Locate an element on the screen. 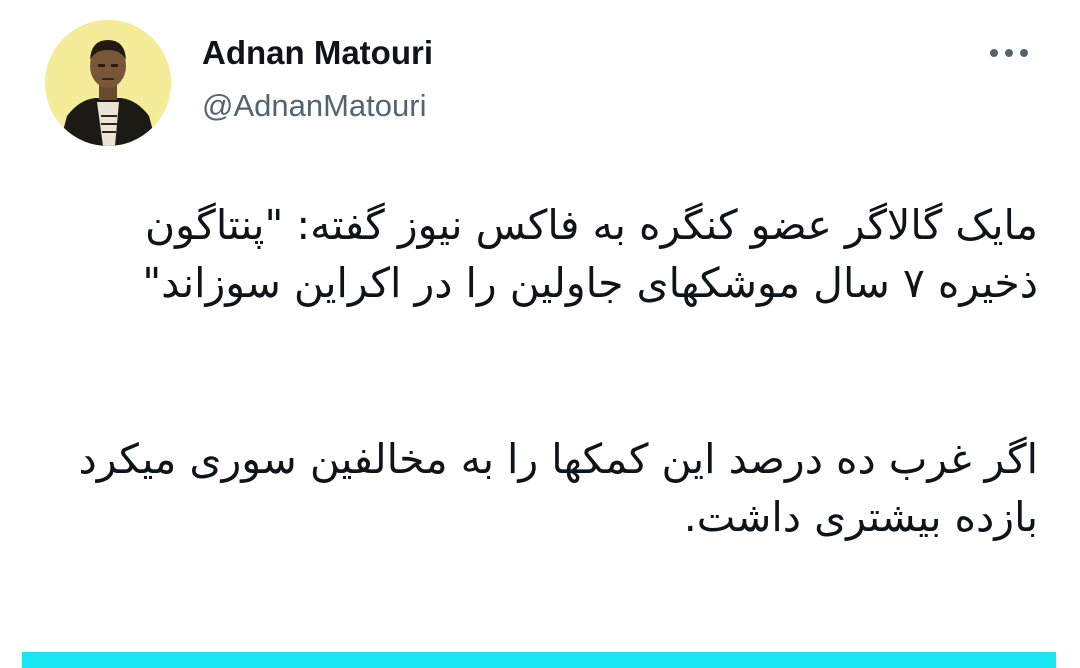 The image size is (1080, 668). more-horizontal-icon is located at coordinates (1009, 53).